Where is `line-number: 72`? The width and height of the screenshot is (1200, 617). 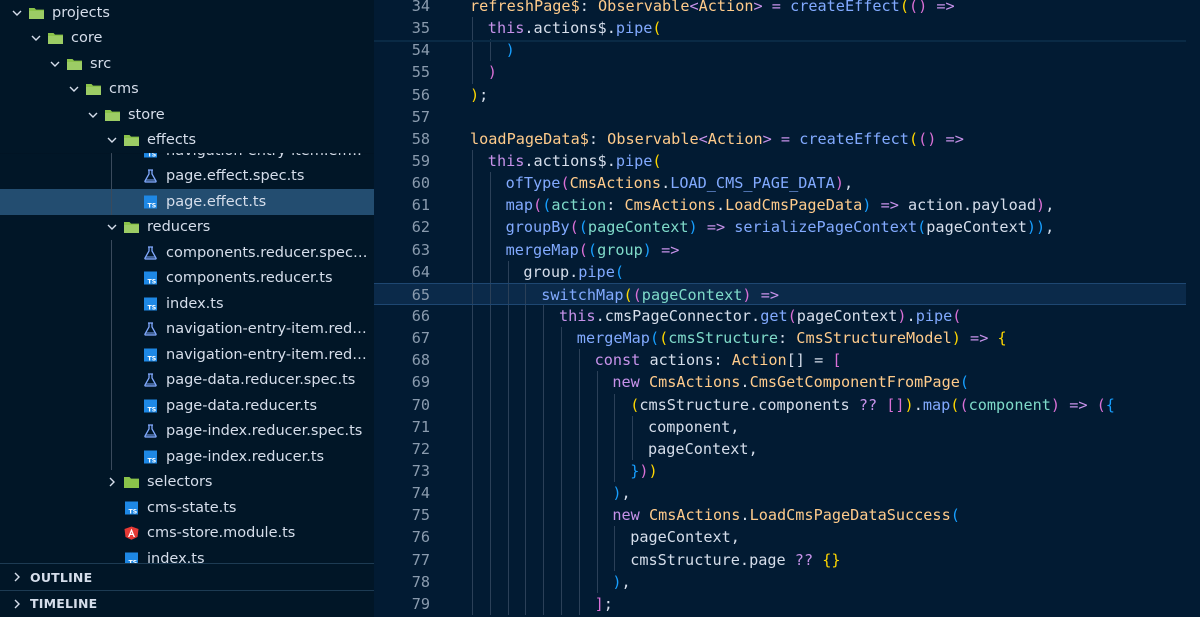 line-number: 72 is located at coordinates (420, 448).